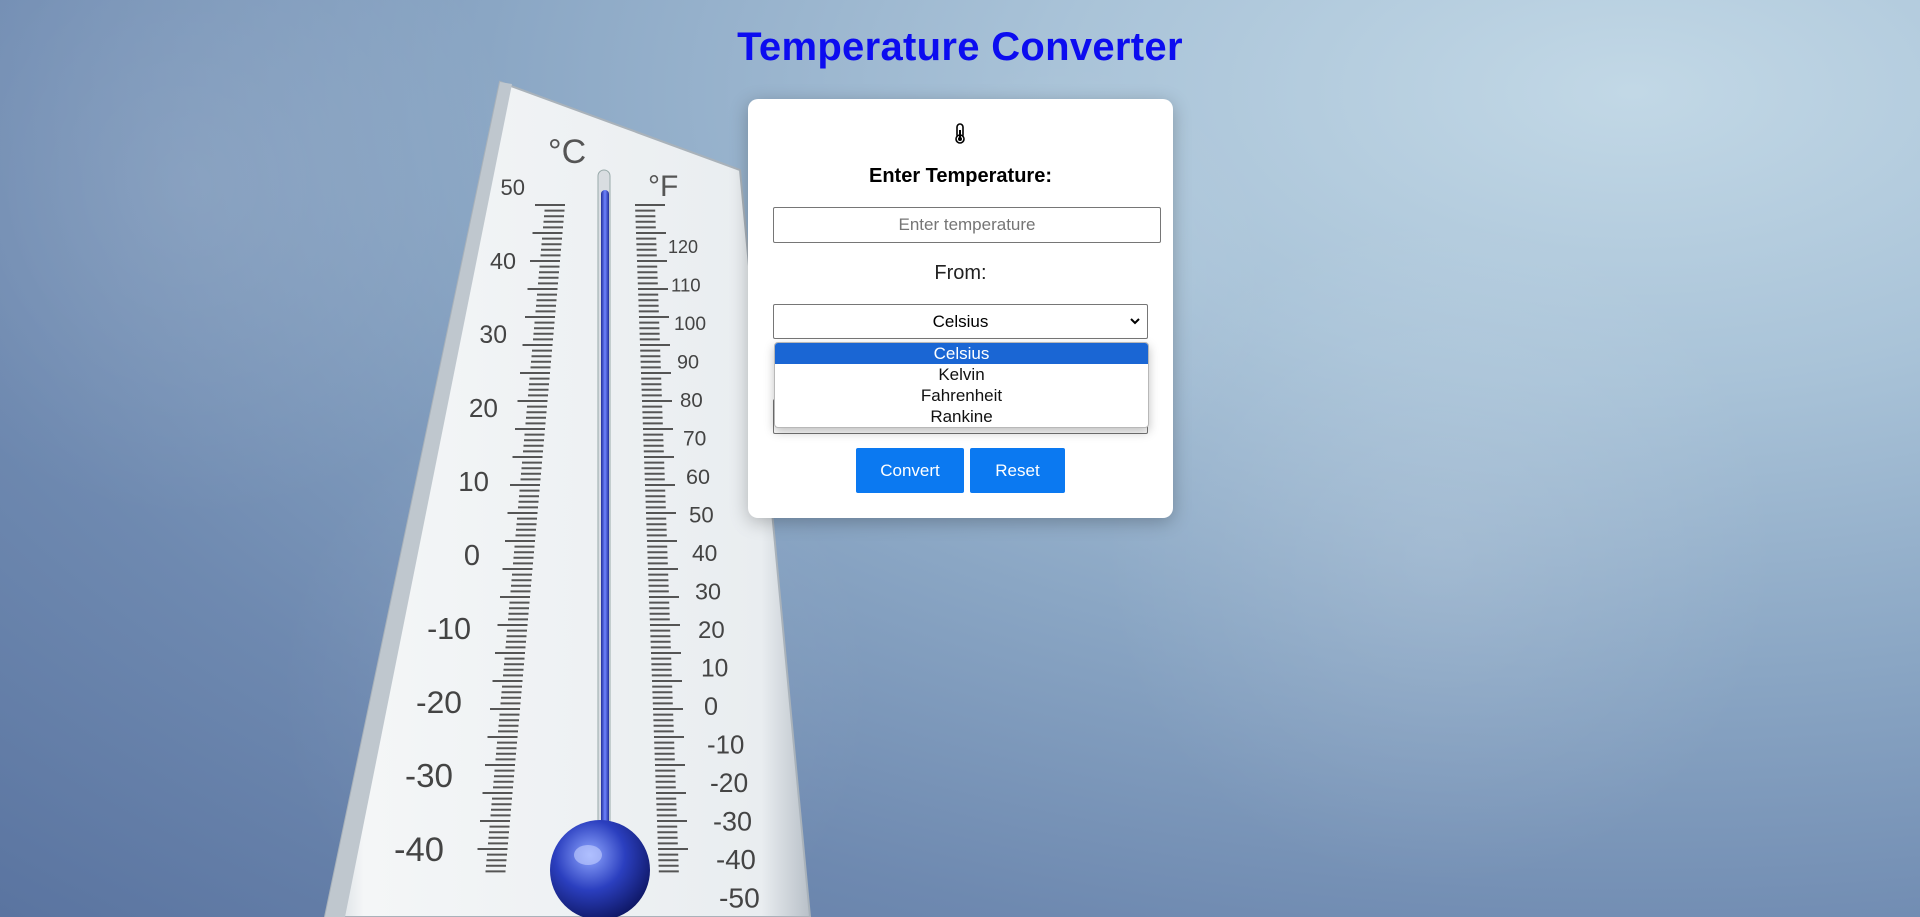 This screenshot has width=1920, height=917. Describe the element at coordinates (493, 335) in the screenshot. I see `celsius-tick-label: 30` at that location.